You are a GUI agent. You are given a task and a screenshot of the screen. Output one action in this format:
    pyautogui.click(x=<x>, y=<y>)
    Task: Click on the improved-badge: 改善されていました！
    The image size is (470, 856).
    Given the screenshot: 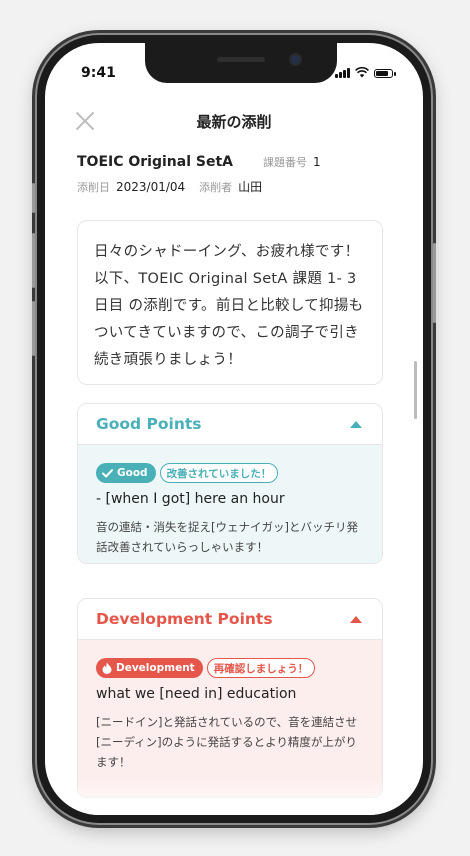 What is the action you would take?
    pyautogui.click(x=219, y=473)
    